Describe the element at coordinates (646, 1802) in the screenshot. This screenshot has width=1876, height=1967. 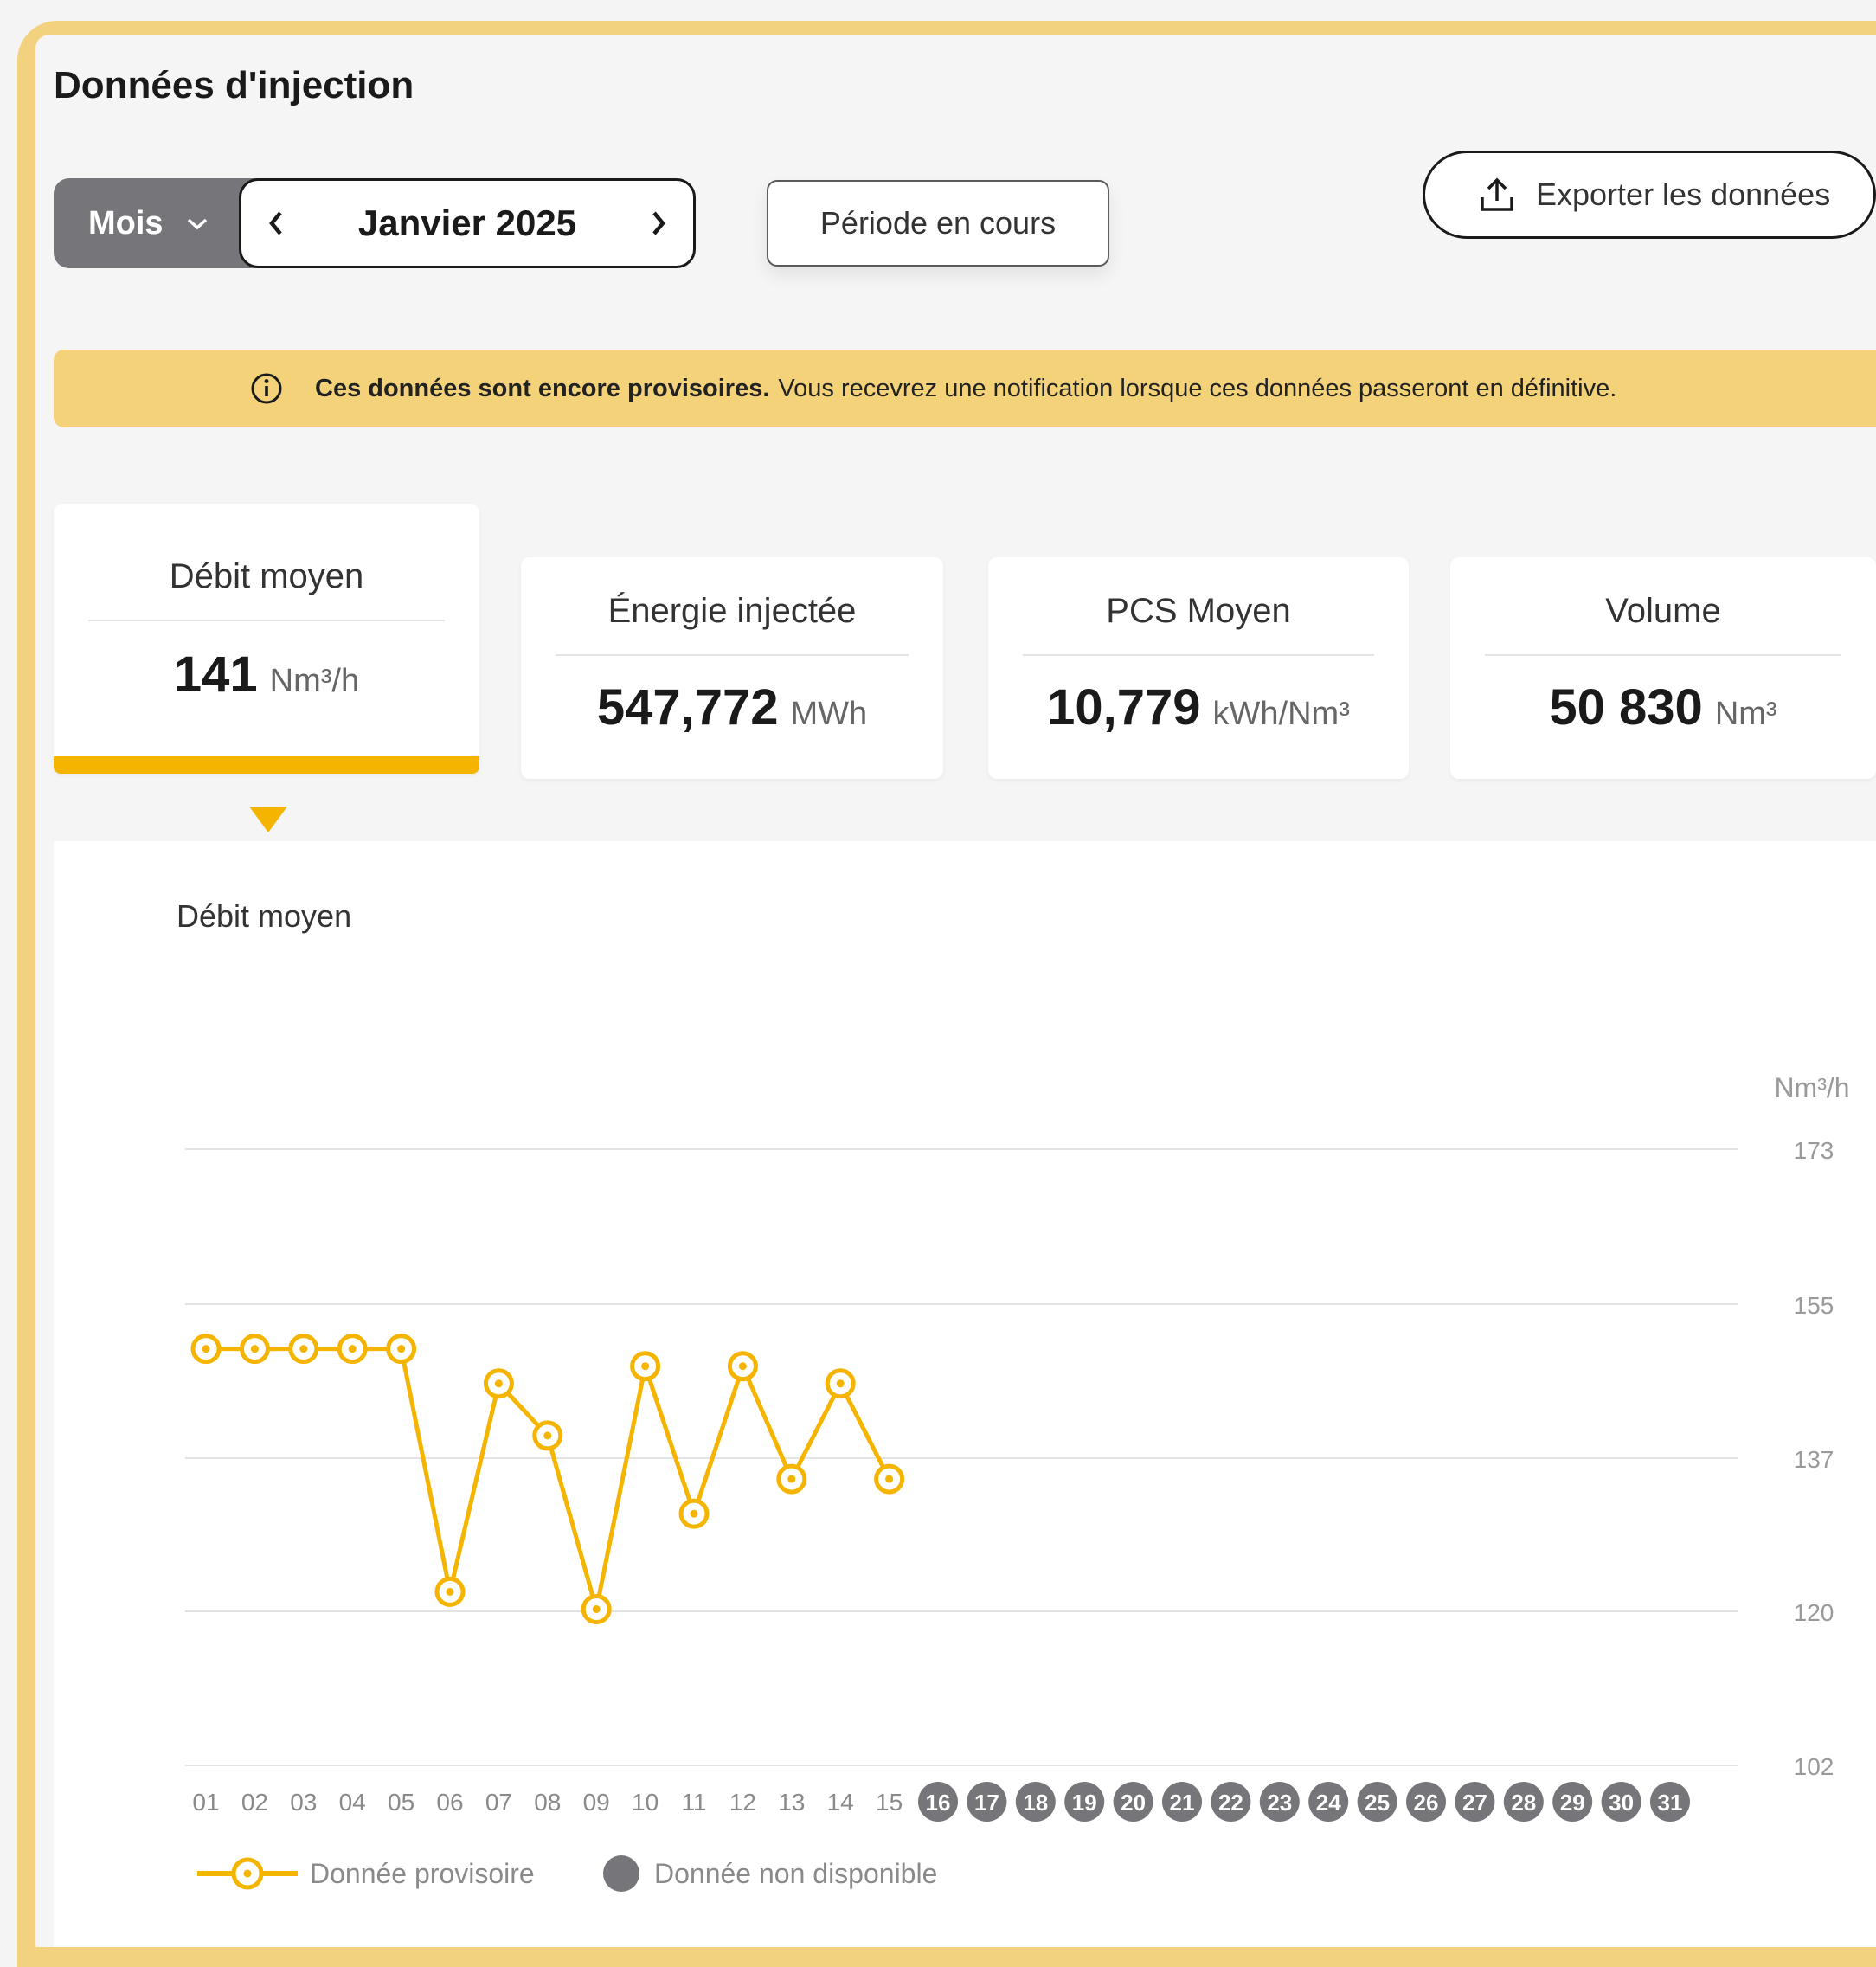
I see `x-tick-label: 10` at that location.